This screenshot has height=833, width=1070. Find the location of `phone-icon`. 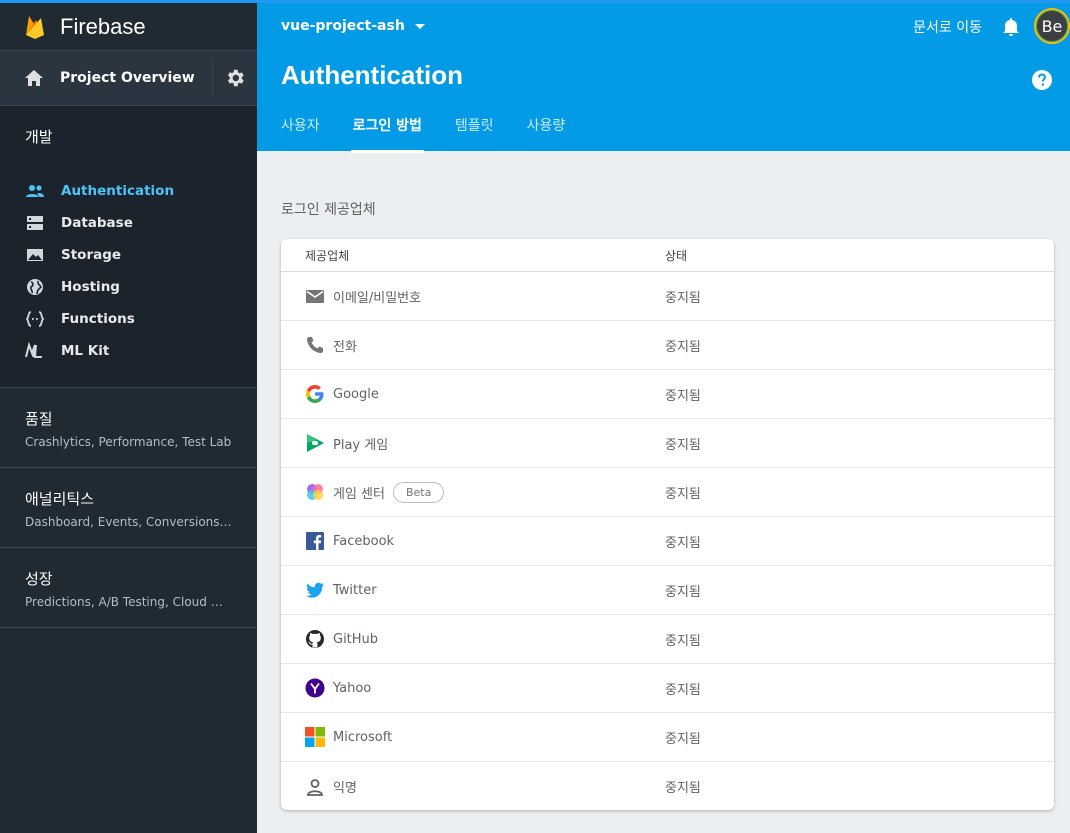

phone-icon is located at coordinates (315, 345).